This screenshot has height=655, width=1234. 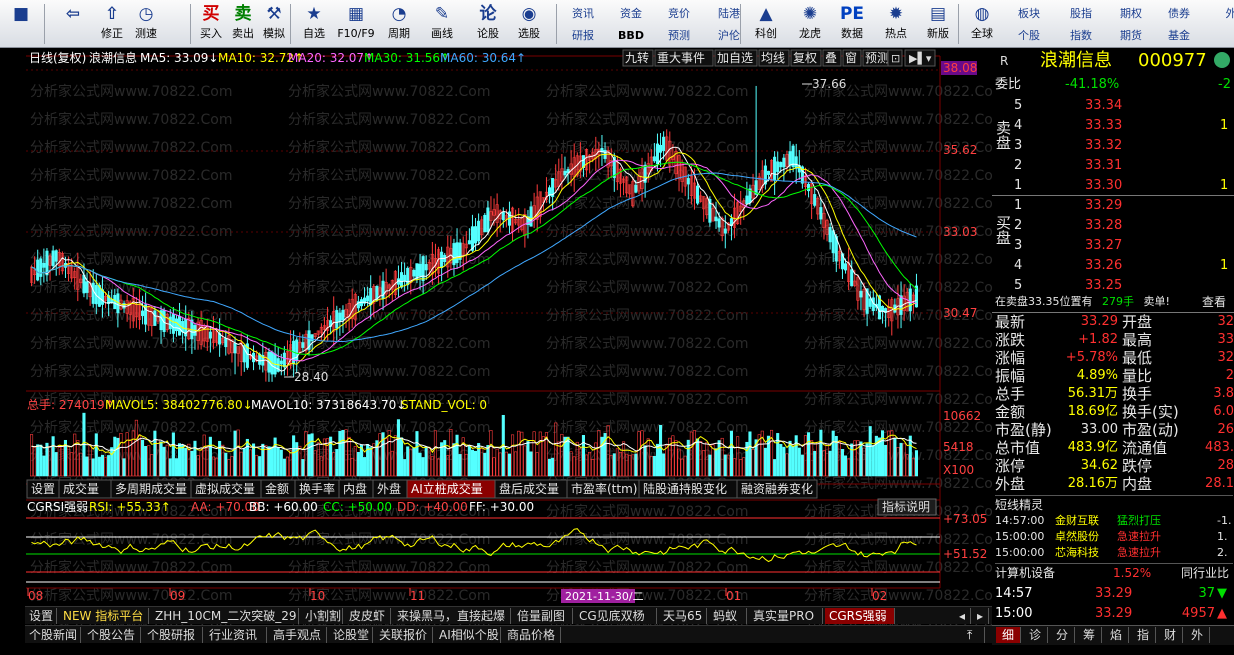 I want to click on toolbar-windows-logo-button: ■, so click(x=21, y=24).